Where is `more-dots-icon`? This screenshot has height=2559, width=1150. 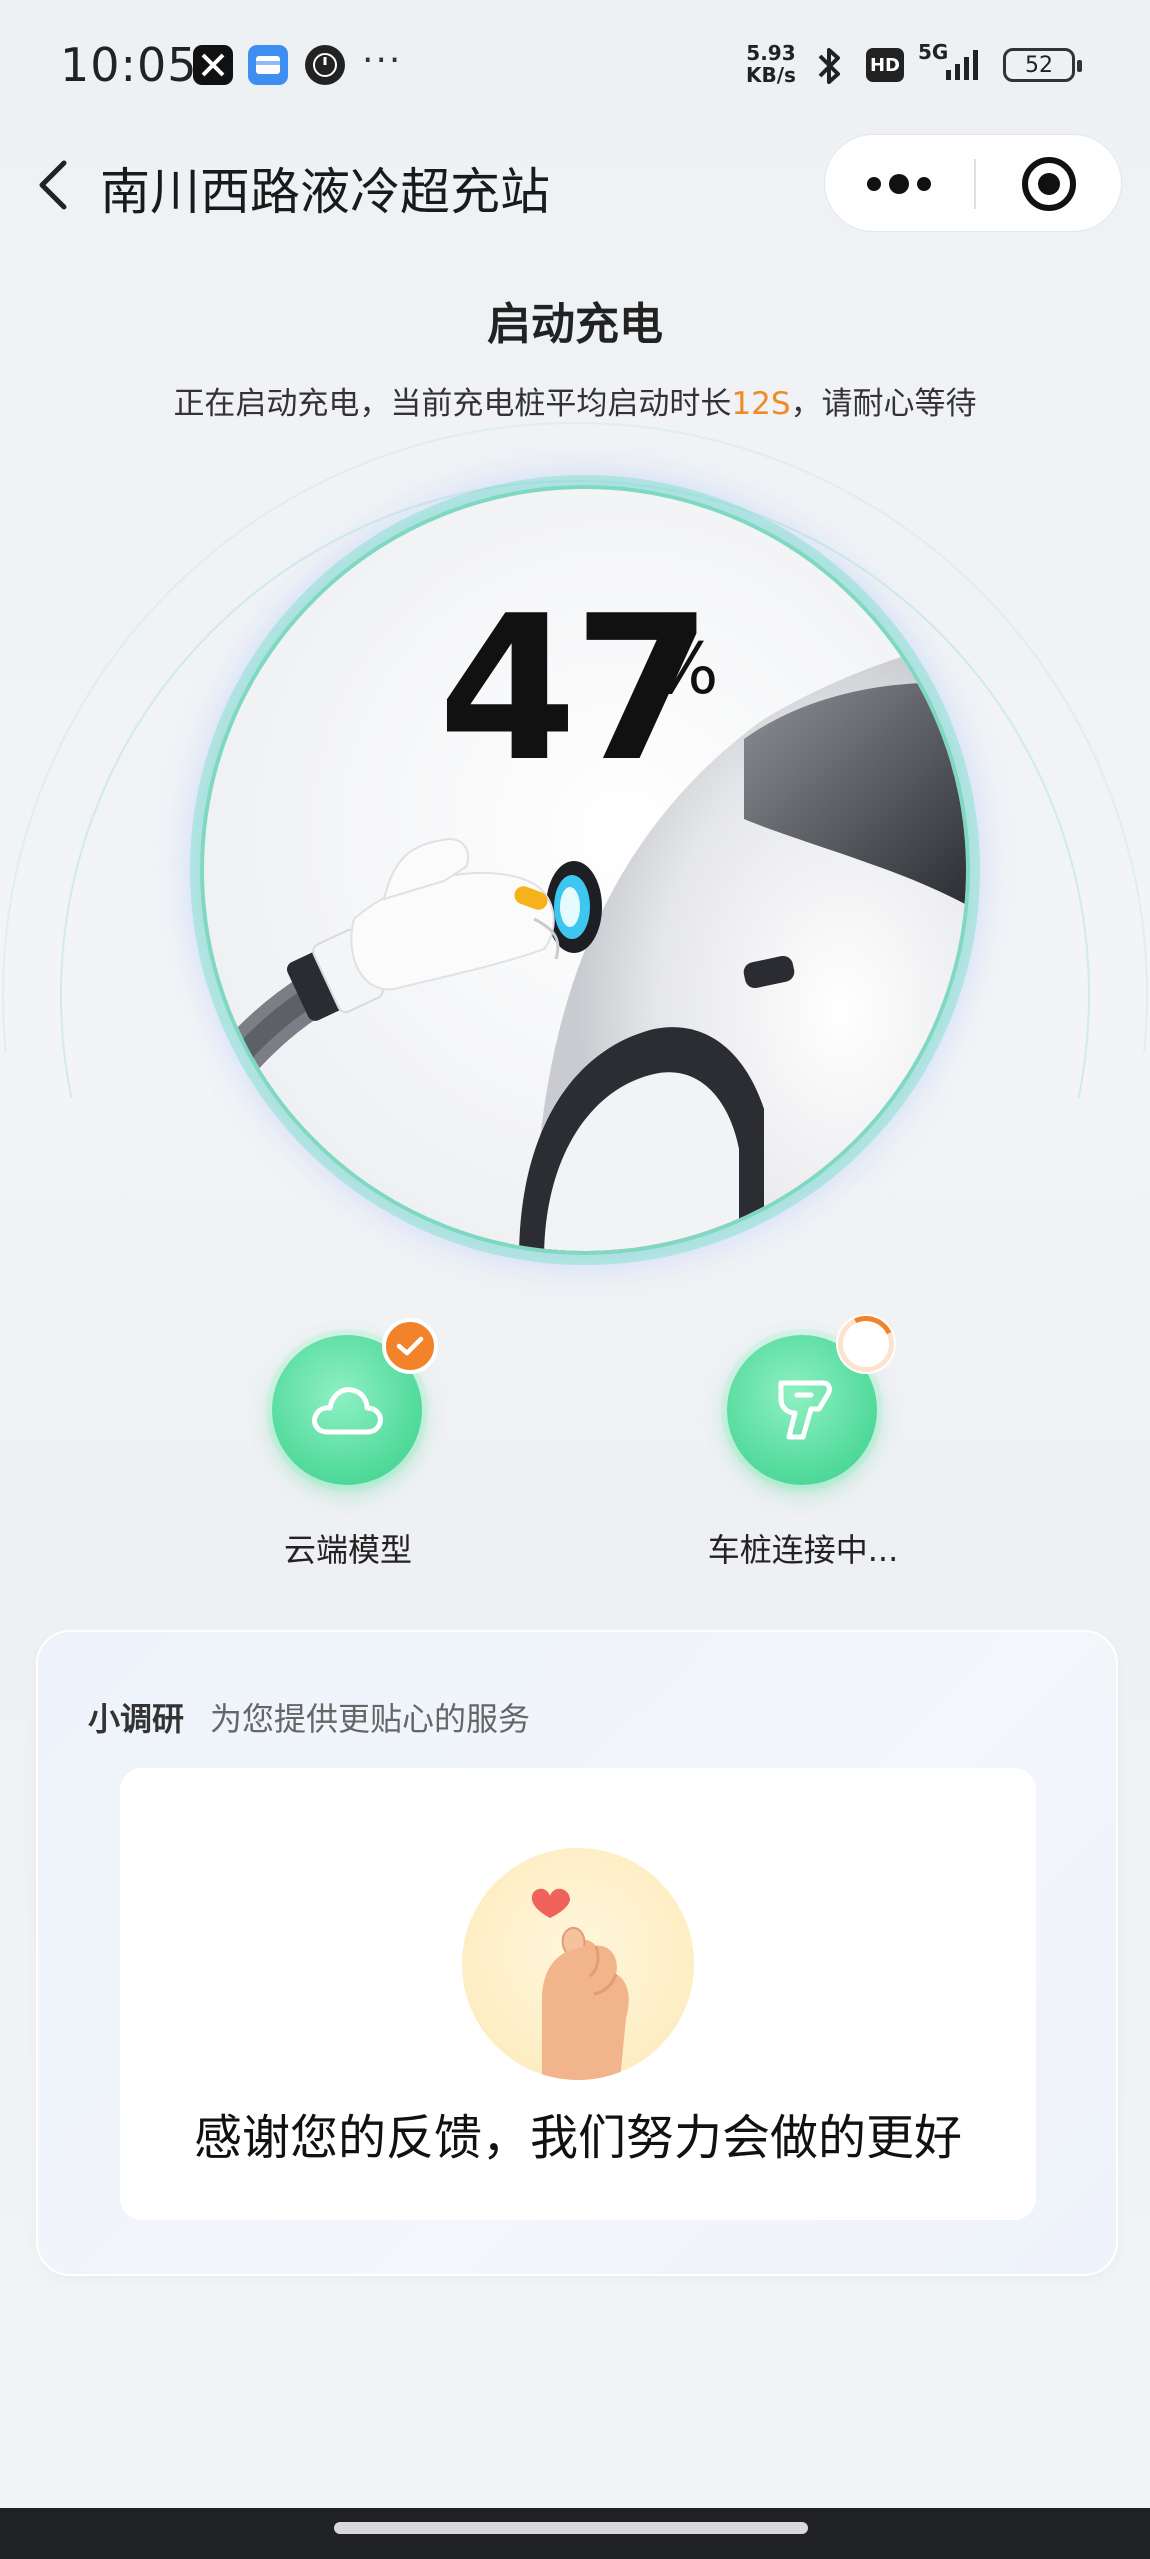 more-dots-icon is located at coordinates (899, 184).